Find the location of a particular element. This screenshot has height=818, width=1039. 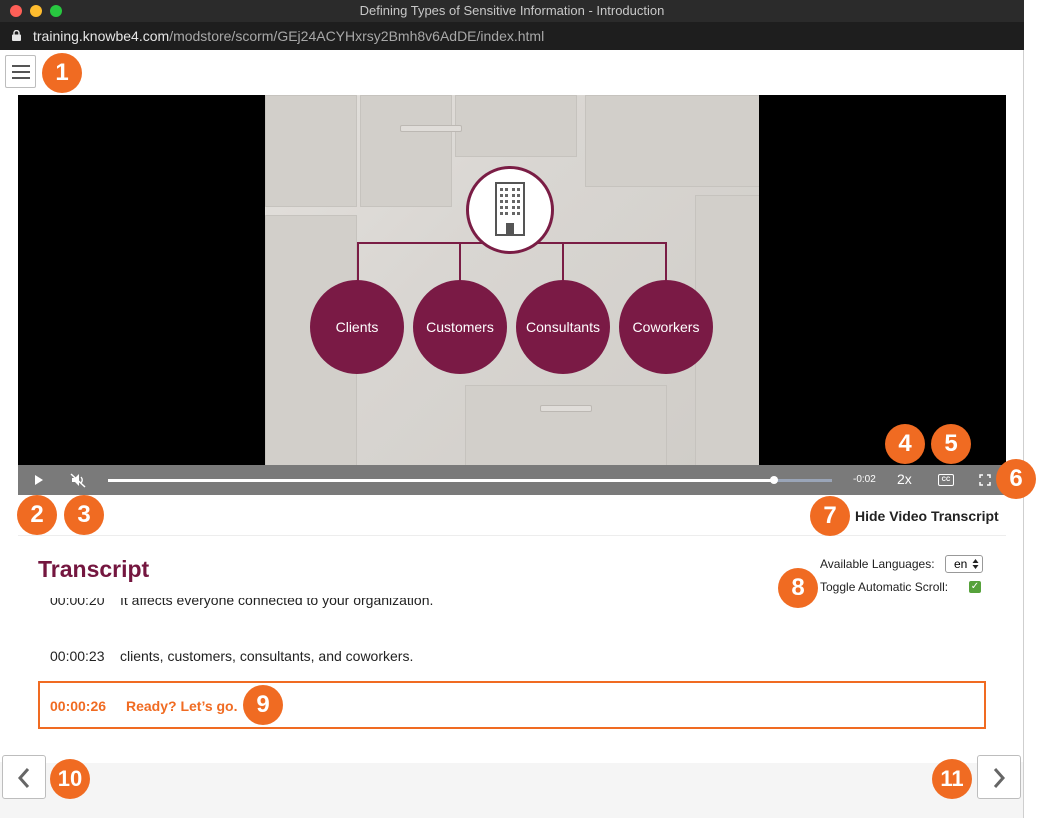

progress-bar is located at coordinates (470, 480).